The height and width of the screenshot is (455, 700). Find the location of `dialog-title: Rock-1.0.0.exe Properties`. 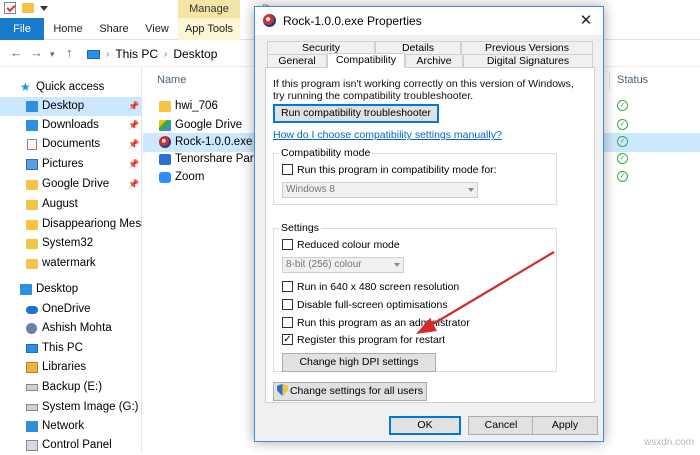

dialog-title: Rock-1.0.0.exe Properties is located at coordinates (352, 21).